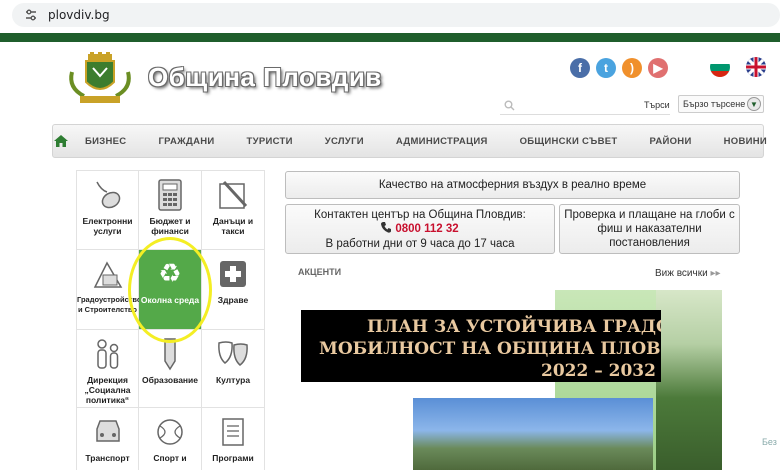  I want to click on tile-culture: Култура, so click(233, 369).